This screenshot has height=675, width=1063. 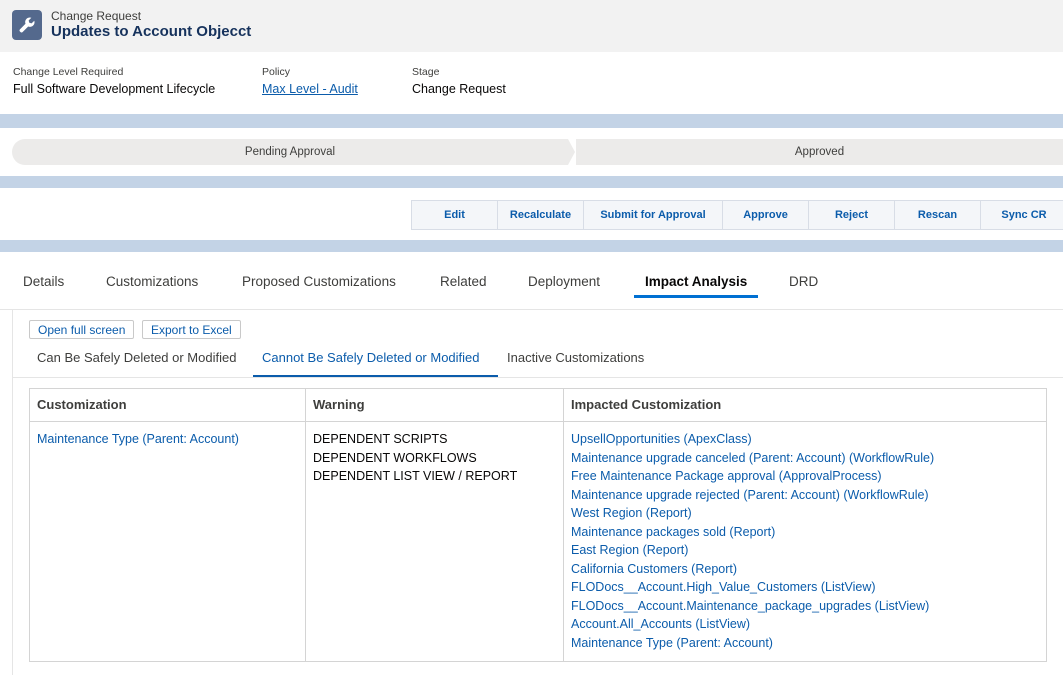 What do you see at coordinates (803, 281) in the screenshot?
I see `tab-drd: DRD` at bounding box center [803, 281].